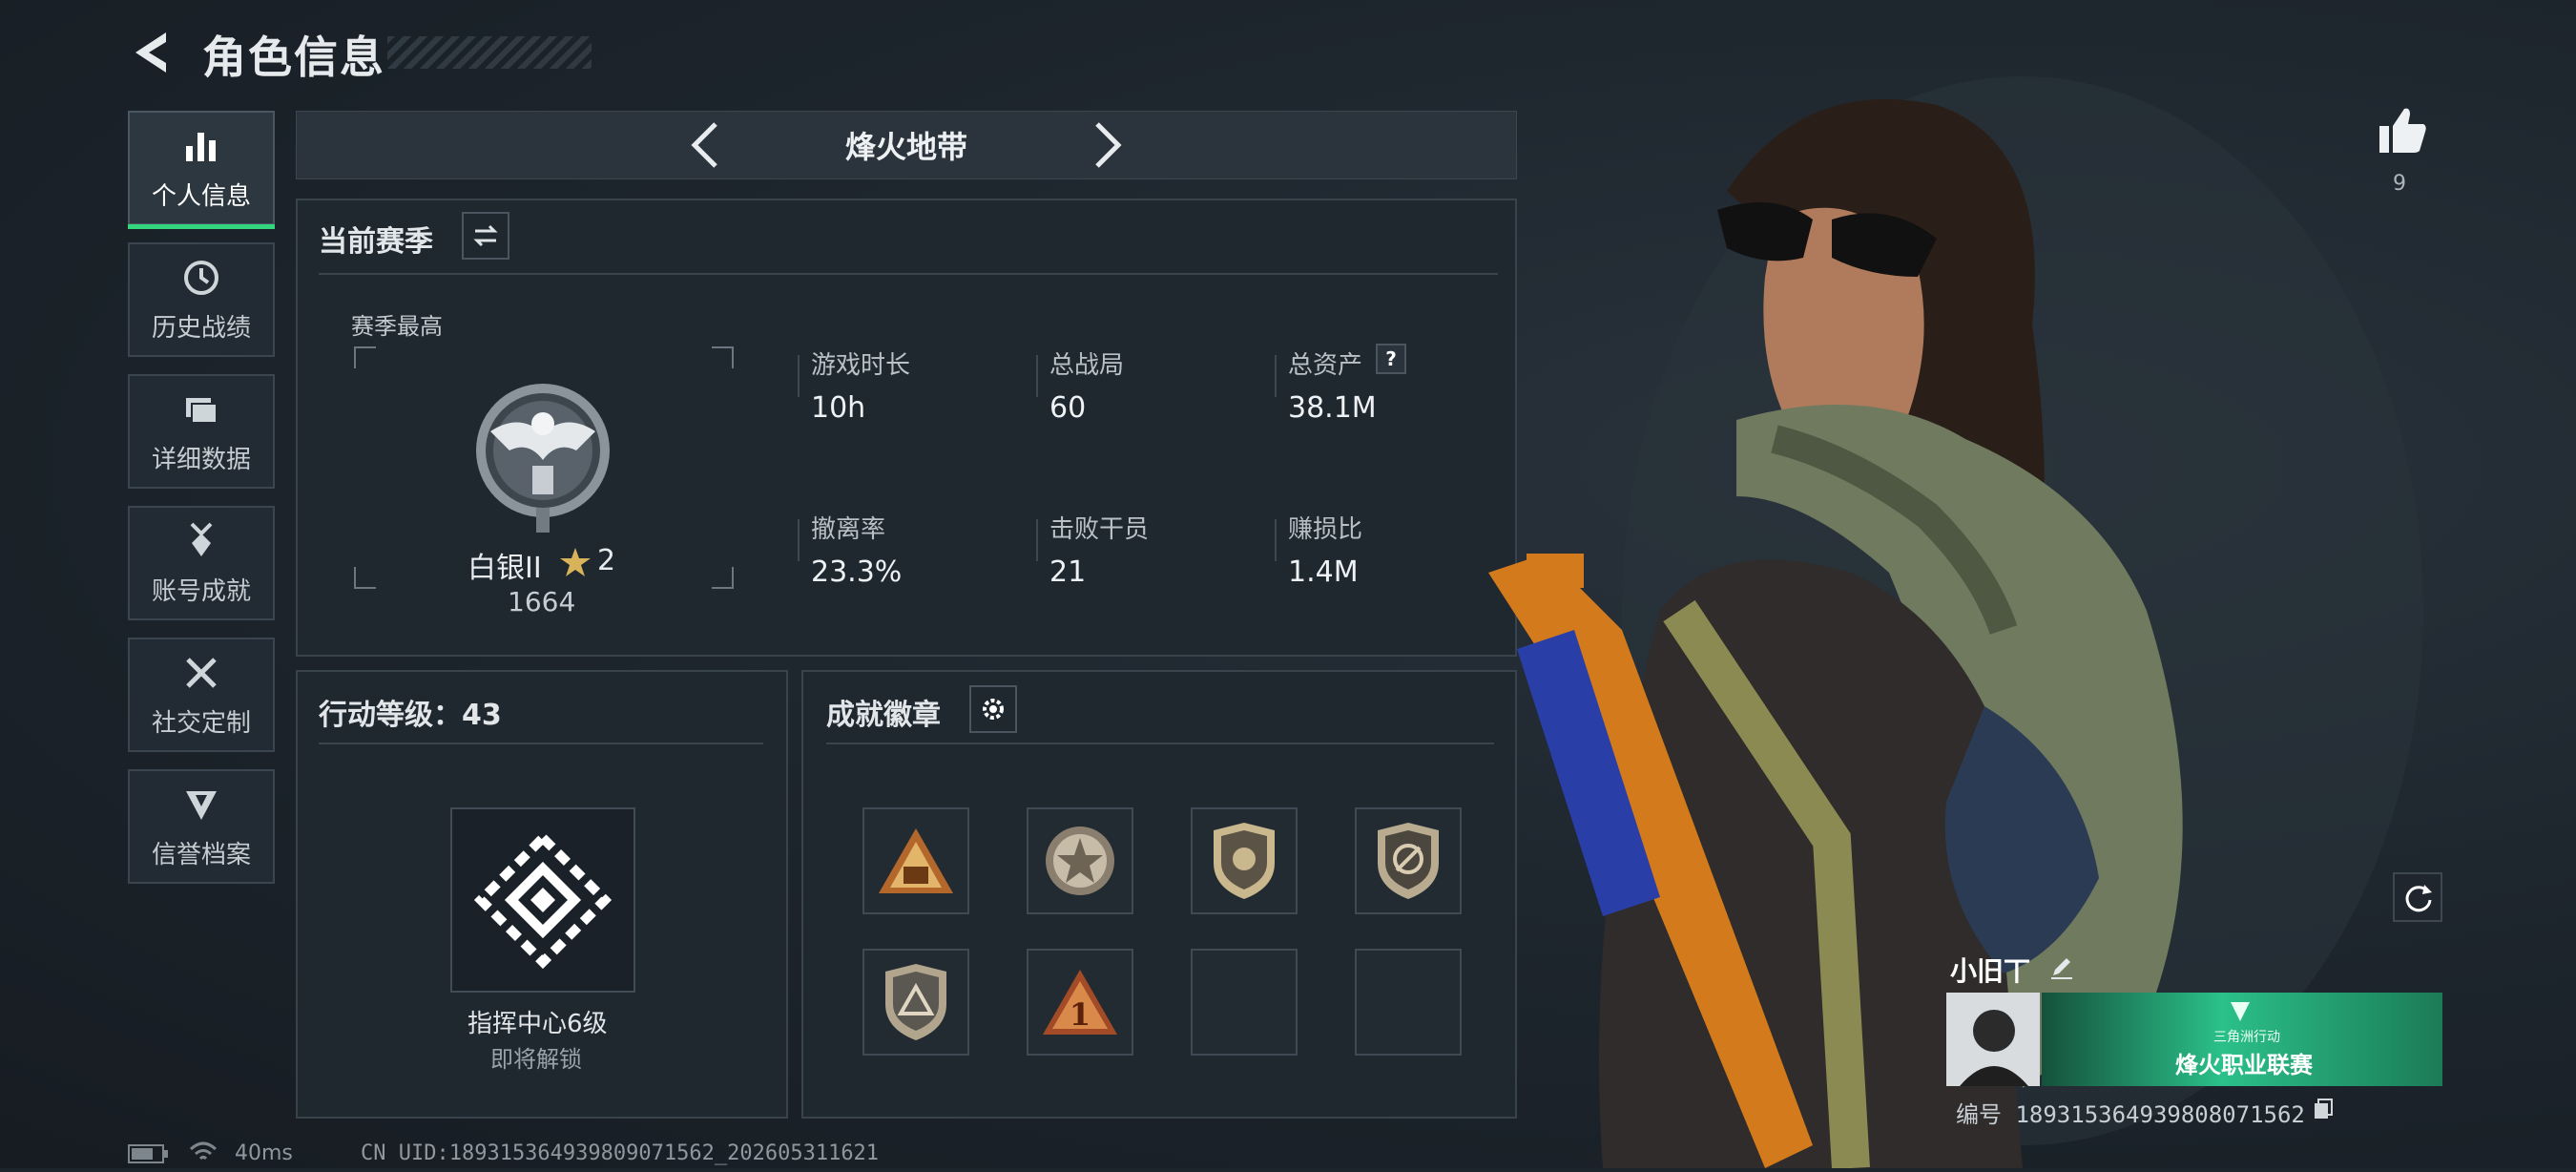 The image size is (2576, 1172). I want to click on ping-value: 40ms, so click(264, 1153).